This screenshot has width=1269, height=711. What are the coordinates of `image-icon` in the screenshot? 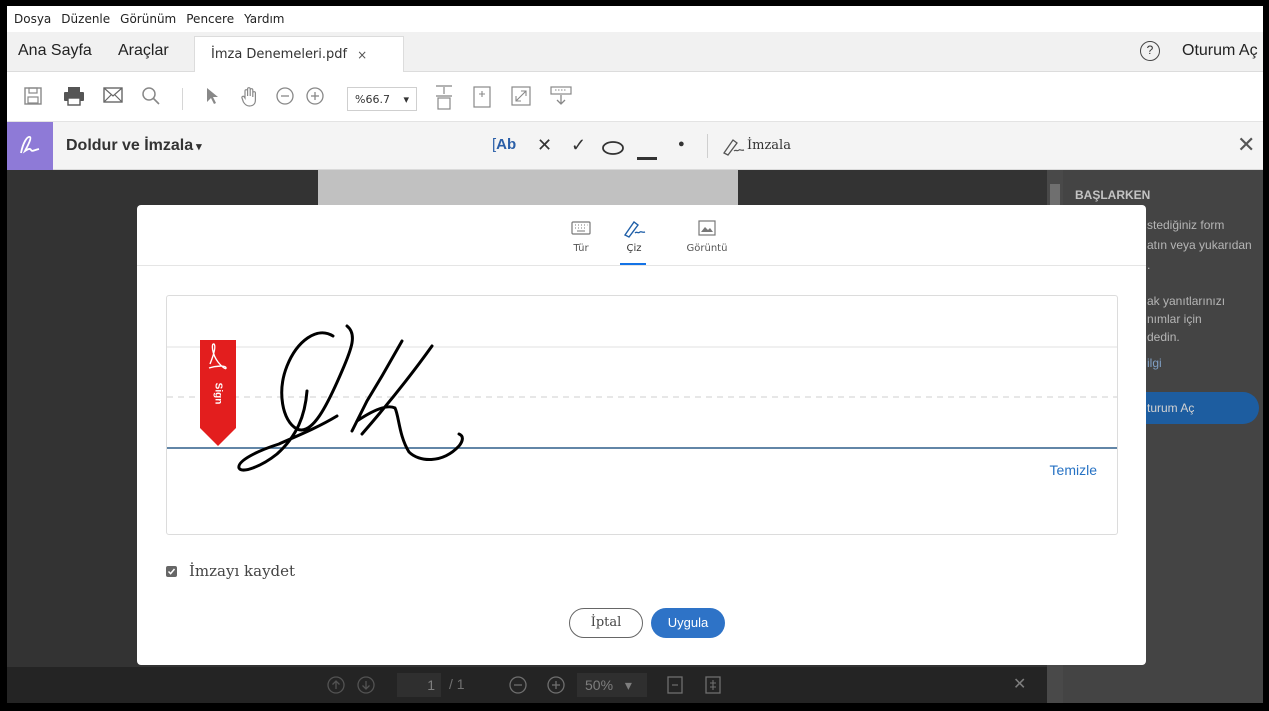 It's located at (707, 228).